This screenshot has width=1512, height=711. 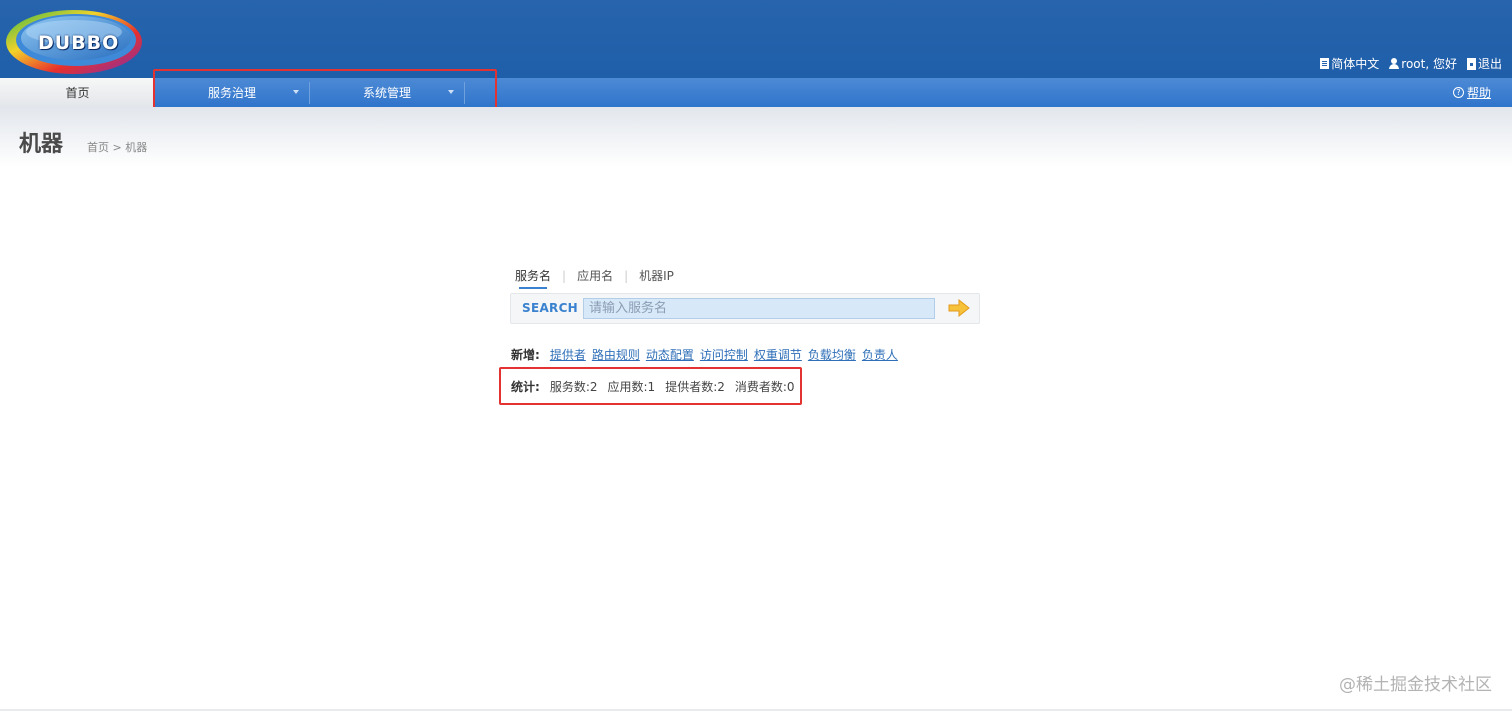 I want to click on page-title: 机器, so click(x=41, y=144).